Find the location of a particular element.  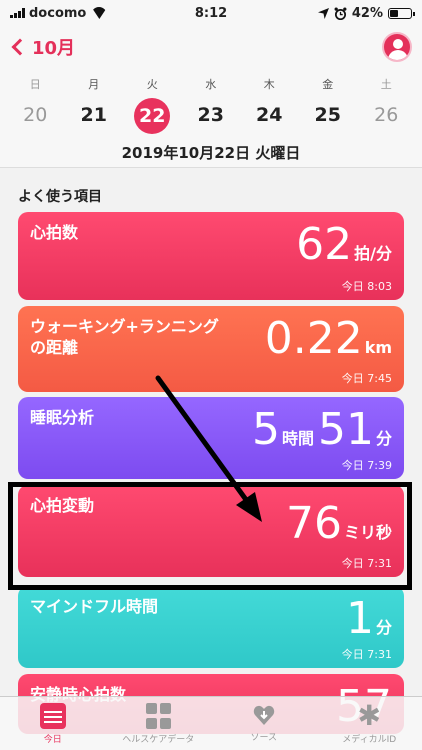

tab-label: ヘルスケアデータ is located at coordinates (158, 740).